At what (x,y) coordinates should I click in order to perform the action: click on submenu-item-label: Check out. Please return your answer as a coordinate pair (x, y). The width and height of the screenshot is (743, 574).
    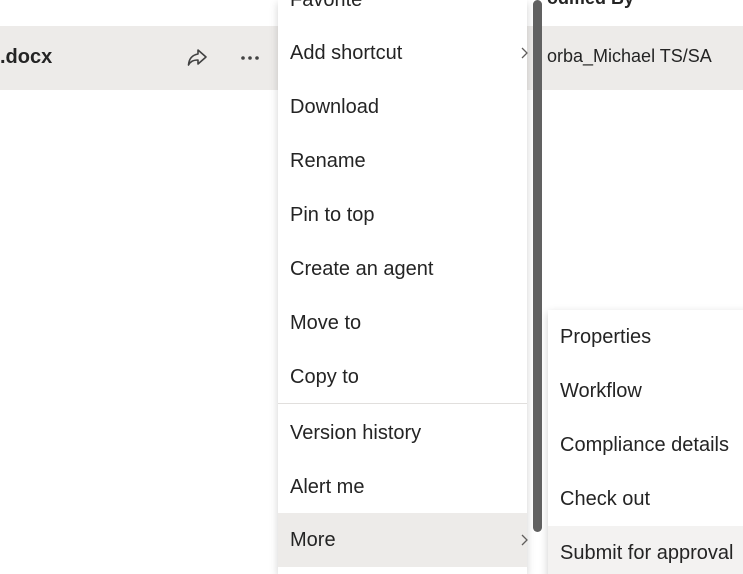
    Looking at the image, I should click on (605, 498).